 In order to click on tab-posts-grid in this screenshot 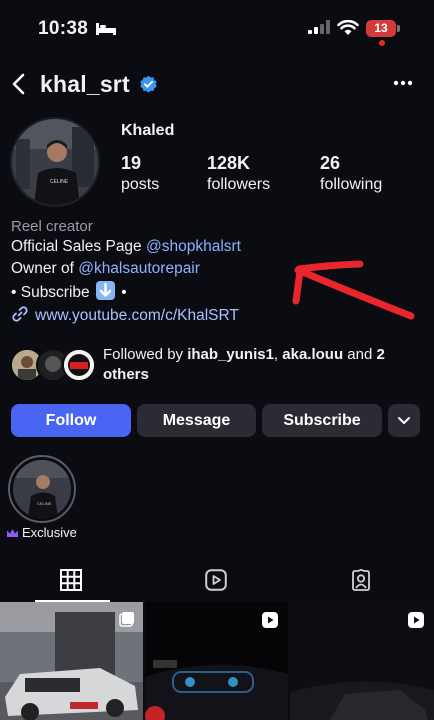, I will do `click(72, 581)`.